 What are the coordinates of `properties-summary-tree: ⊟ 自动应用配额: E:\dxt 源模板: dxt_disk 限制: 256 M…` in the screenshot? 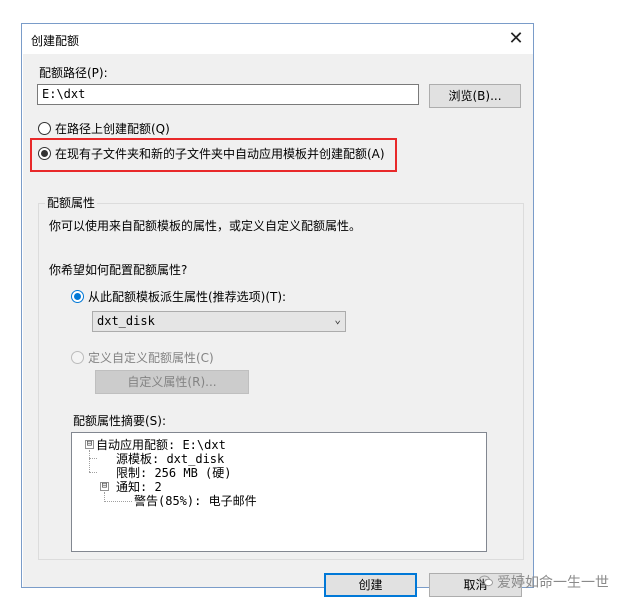 It's located at (279, 492).